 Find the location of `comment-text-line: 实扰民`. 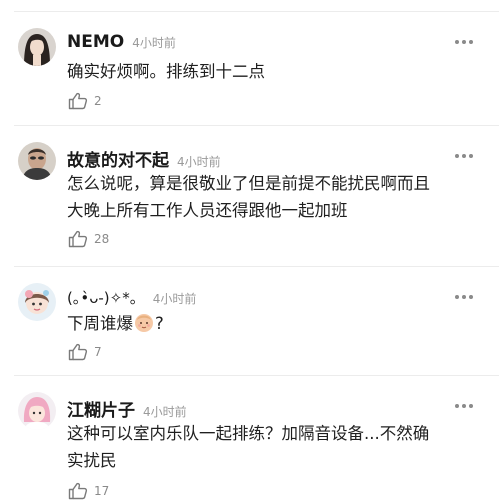

comment-text-line: 实扰民 is located at coordinates (92, 460).